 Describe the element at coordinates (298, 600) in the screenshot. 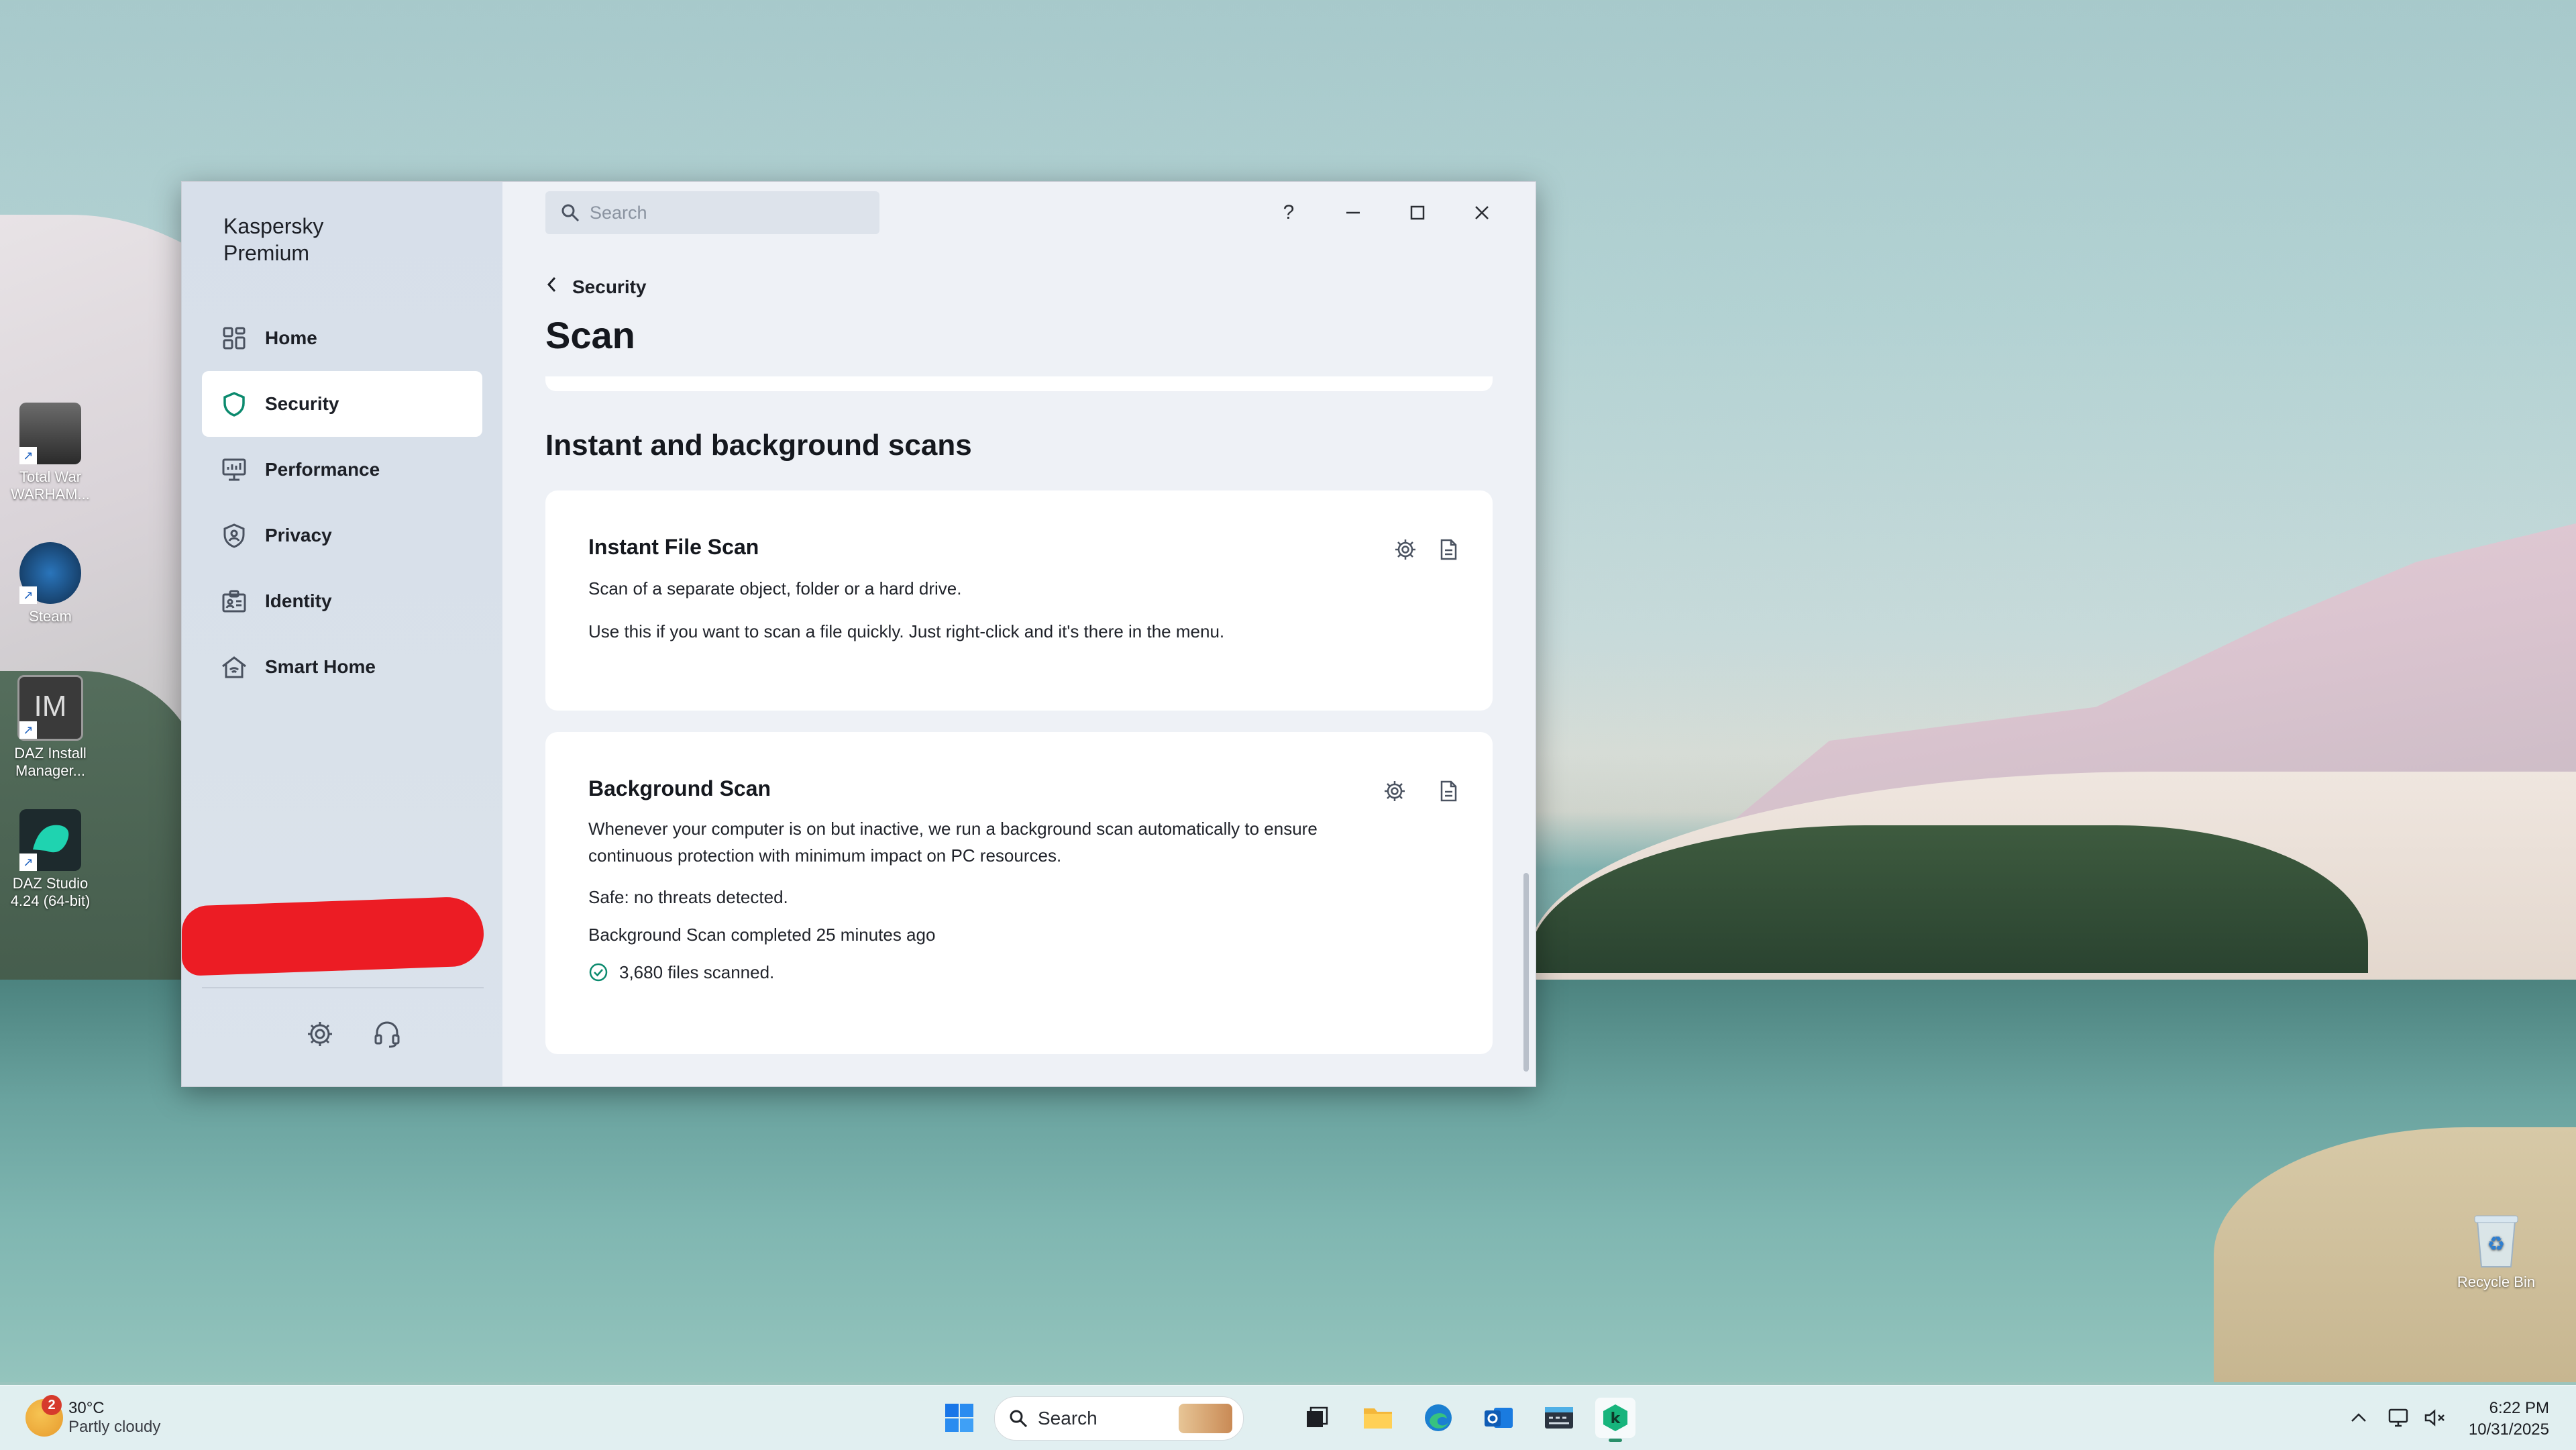

I see `sidebar-item-label: Identity` at that location.